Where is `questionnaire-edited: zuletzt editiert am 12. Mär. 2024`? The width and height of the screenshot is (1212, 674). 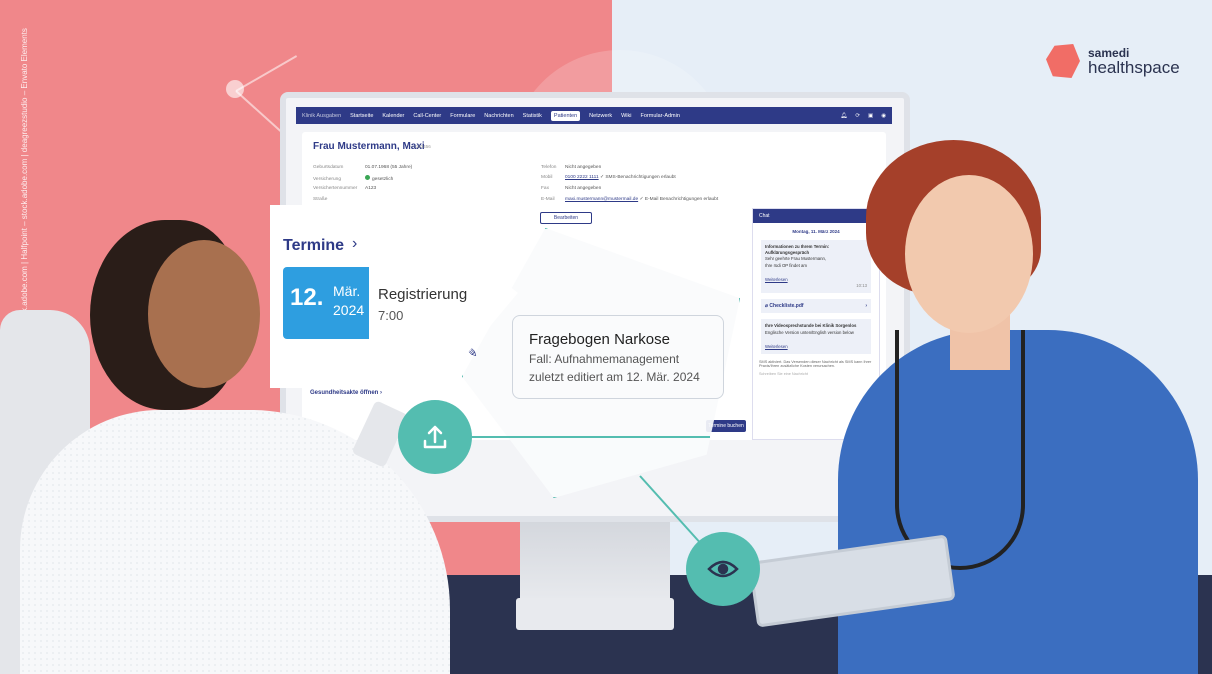 questionnaire-edited: zuletzt editiert am 12. Mär. 2024 is located at coordinates (614, 377).